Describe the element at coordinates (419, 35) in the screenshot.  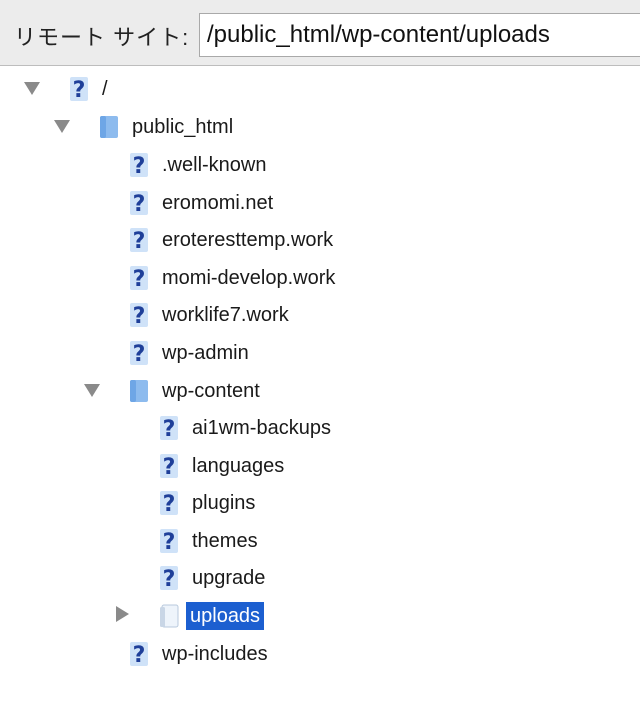
I see `remote-path-input` at that location.